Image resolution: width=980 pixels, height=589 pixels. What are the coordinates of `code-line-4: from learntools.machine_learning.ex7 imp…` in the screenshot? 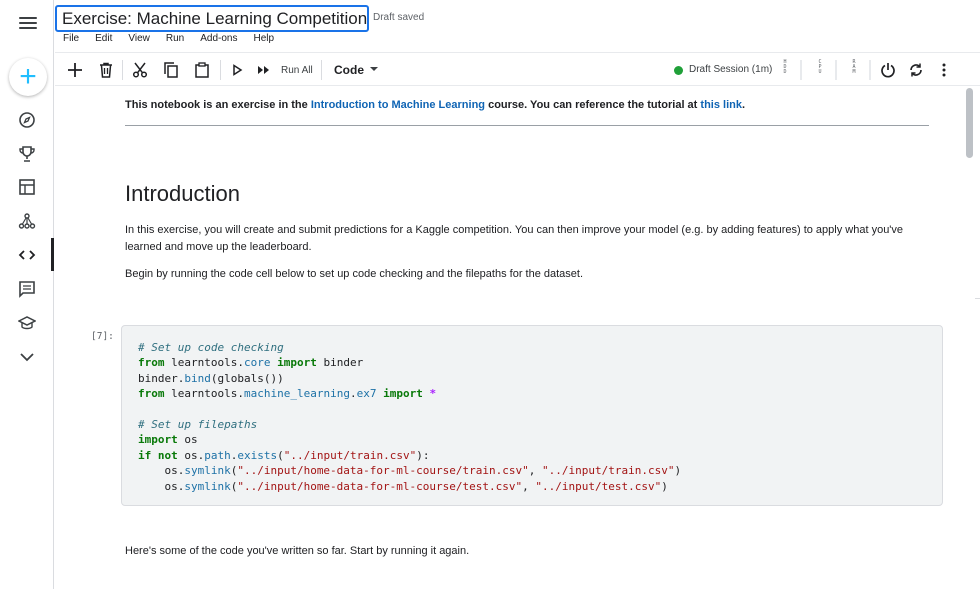 It's located at (287, 394).